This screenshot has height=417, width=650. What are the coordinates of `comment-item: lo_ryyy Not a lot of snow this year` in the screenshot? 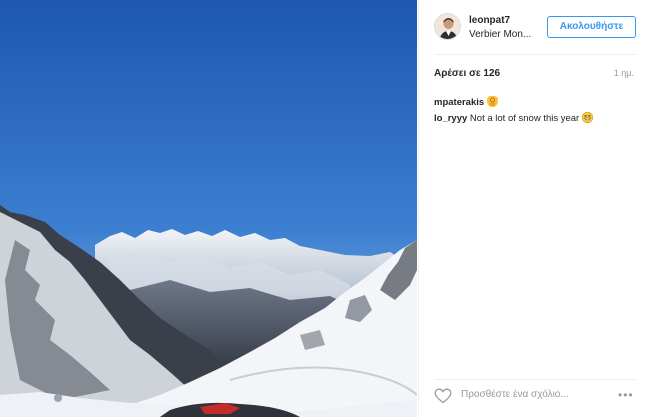 It's located at (513, 118).